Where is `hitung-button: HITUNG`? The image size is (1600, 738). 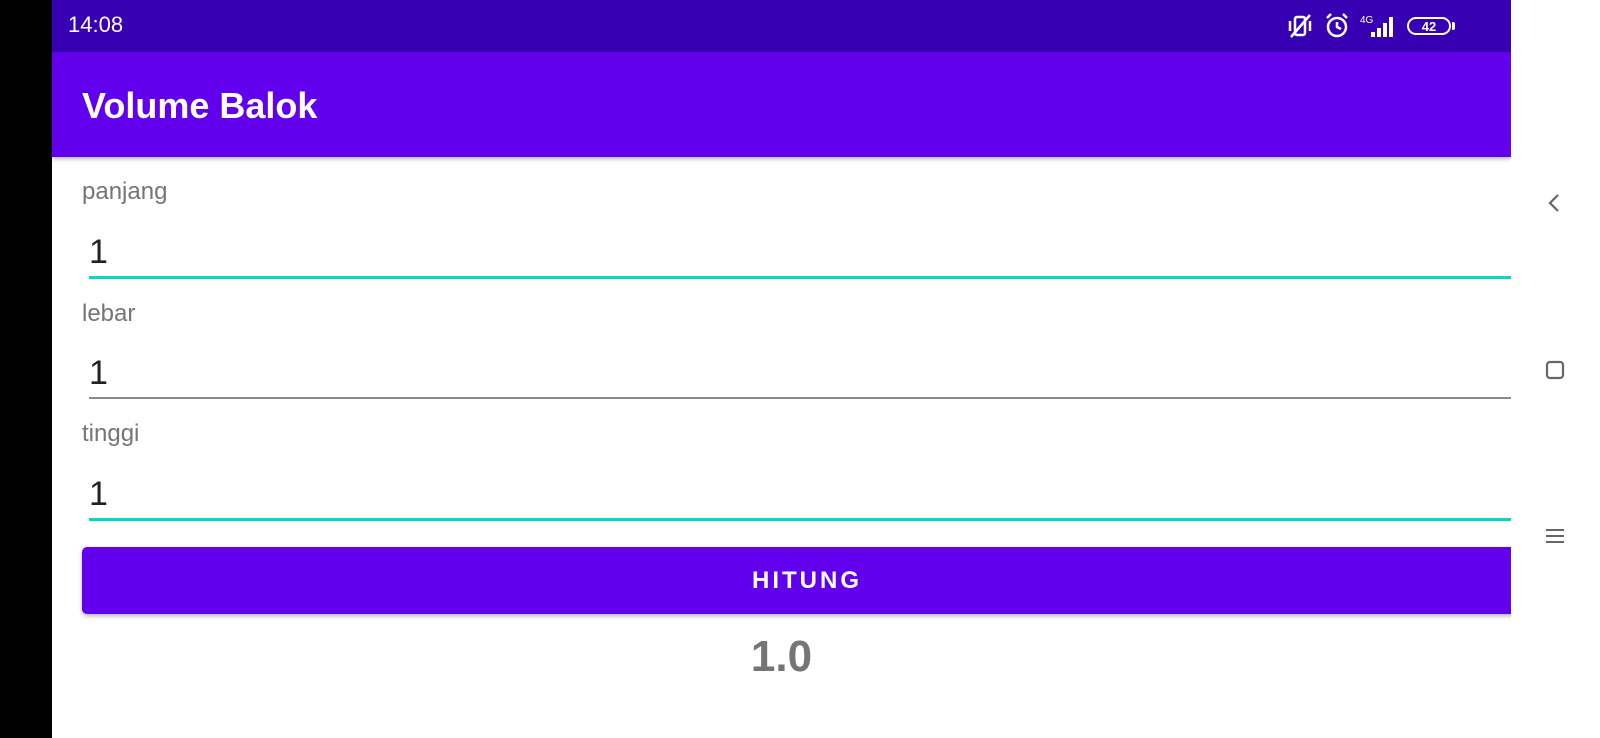
hitung-button: HITUNG is located at coordinates (796, 580).